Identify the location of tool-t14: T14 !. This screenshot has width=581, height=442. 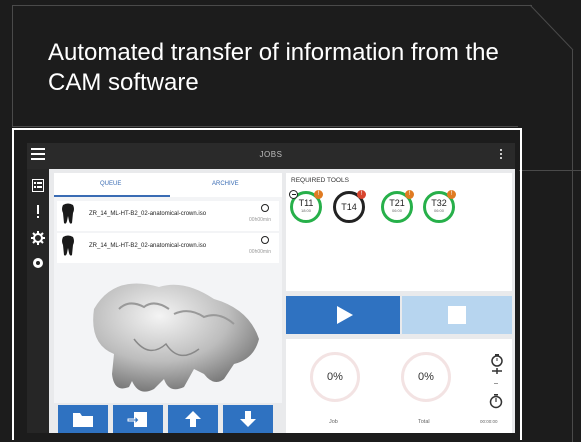
(349, 206).